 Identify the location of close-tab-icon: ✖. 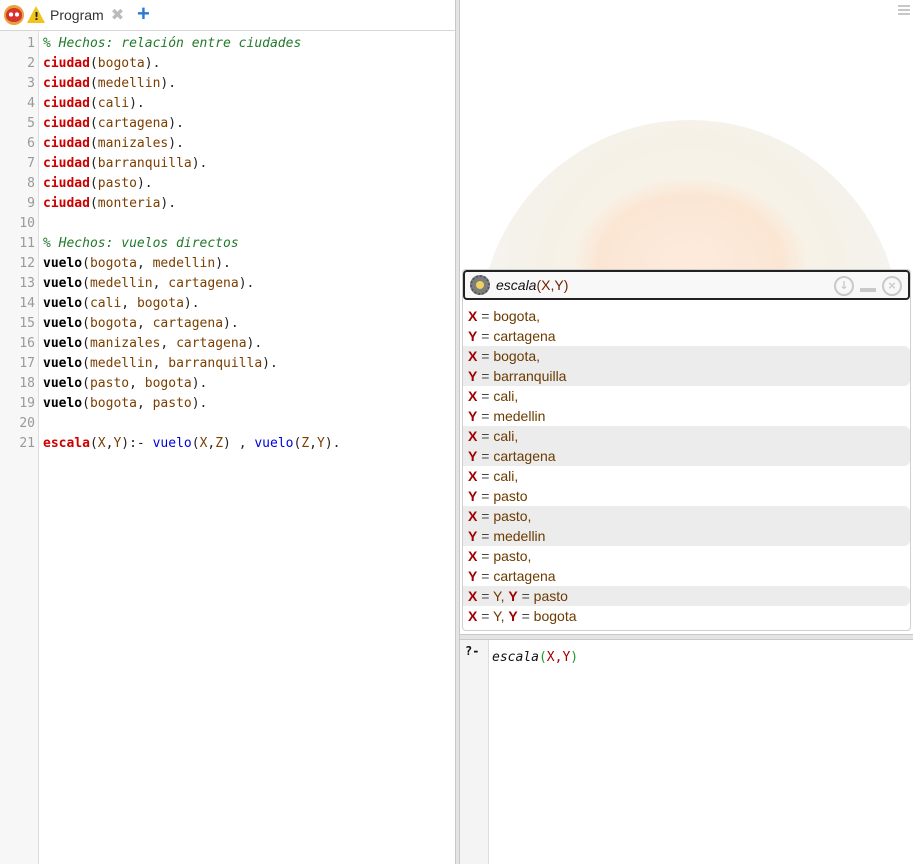
(117, 15).